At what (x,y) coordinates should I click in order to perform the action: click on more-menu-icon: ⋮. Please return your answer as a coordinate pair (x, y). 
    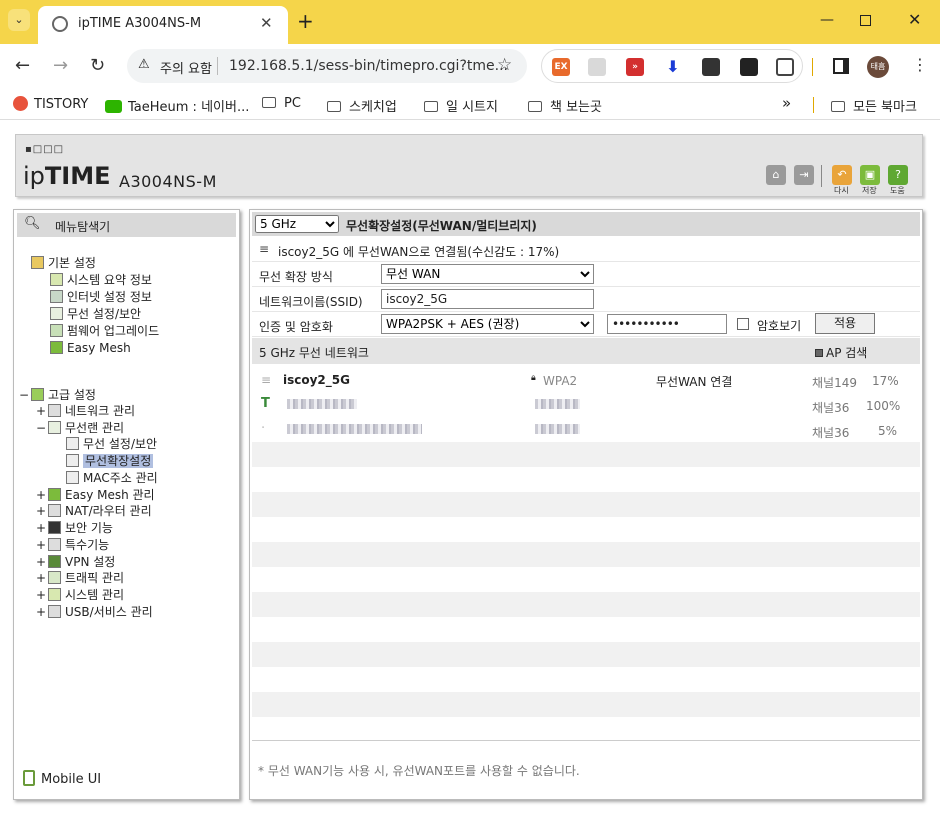
    Looking at the image, I should click on (920, 64).